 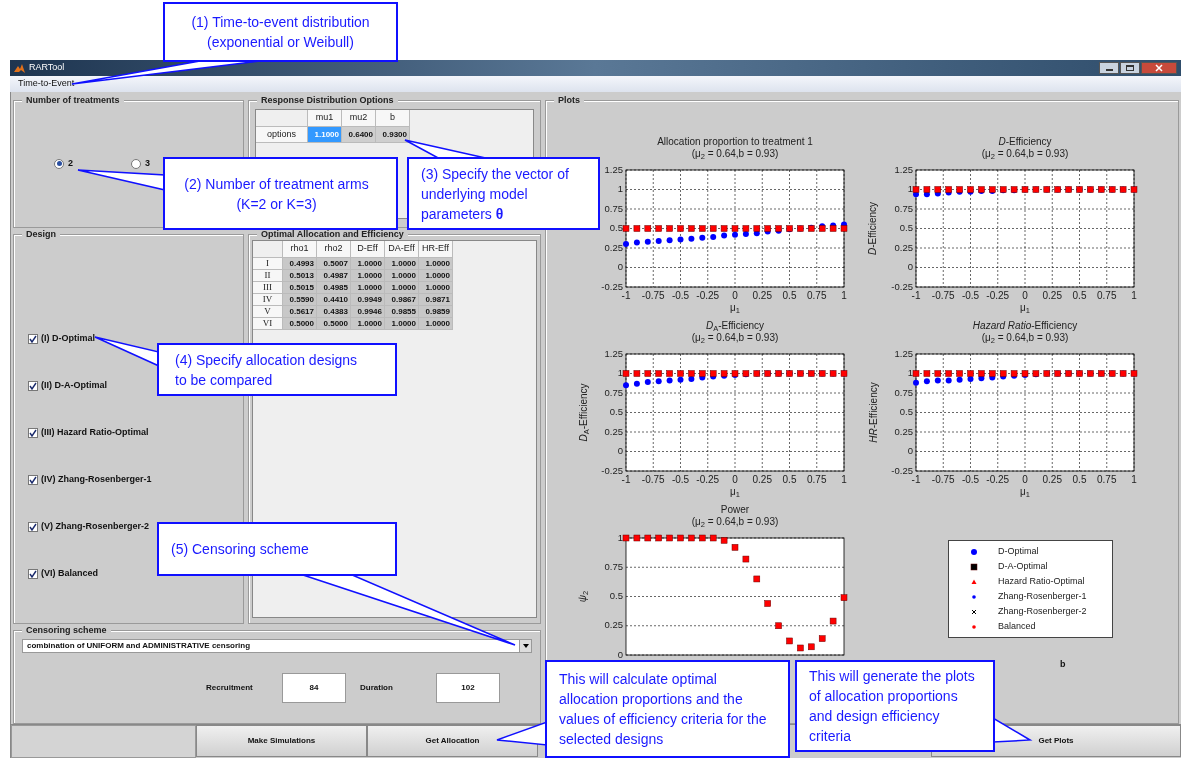 I want to click on table-cell: 0.9949, so click(x=368, y=300).